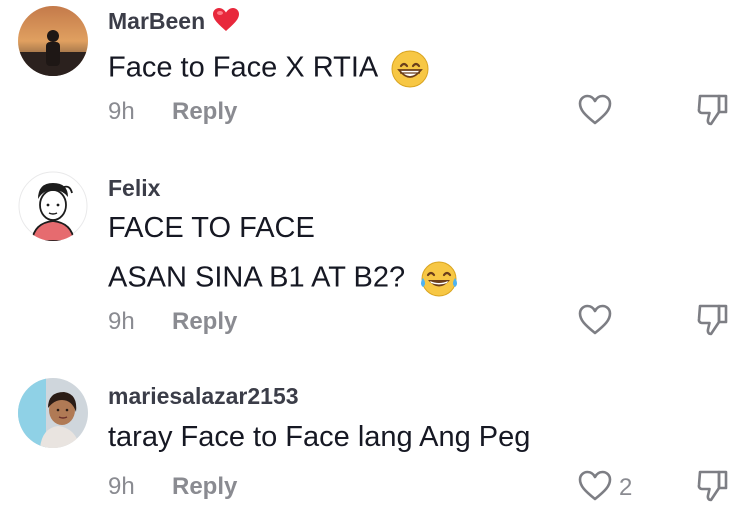 This screenshot has width=750, height=514. I want to click on comment-username: MarBeen, so click(174, 21).